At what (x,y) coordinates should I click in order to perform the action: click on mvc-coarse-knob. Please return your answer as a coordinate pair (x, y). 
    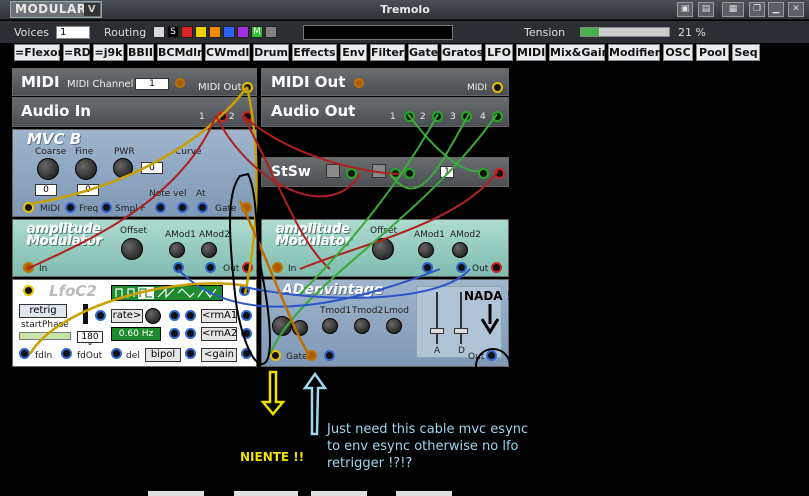
    Looking at the image, I should click on (48, 169).